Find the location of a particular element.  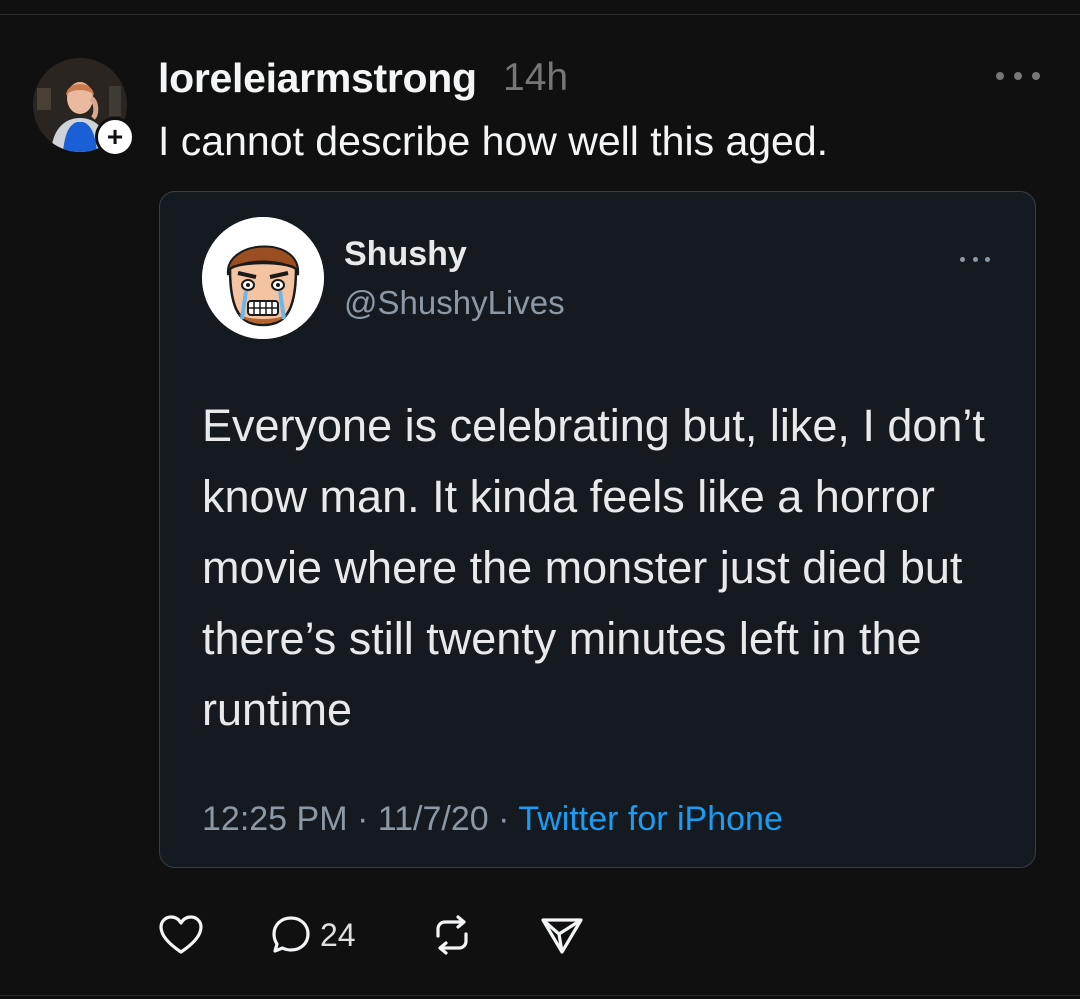

repost-button is located at coordinates (452, 935).